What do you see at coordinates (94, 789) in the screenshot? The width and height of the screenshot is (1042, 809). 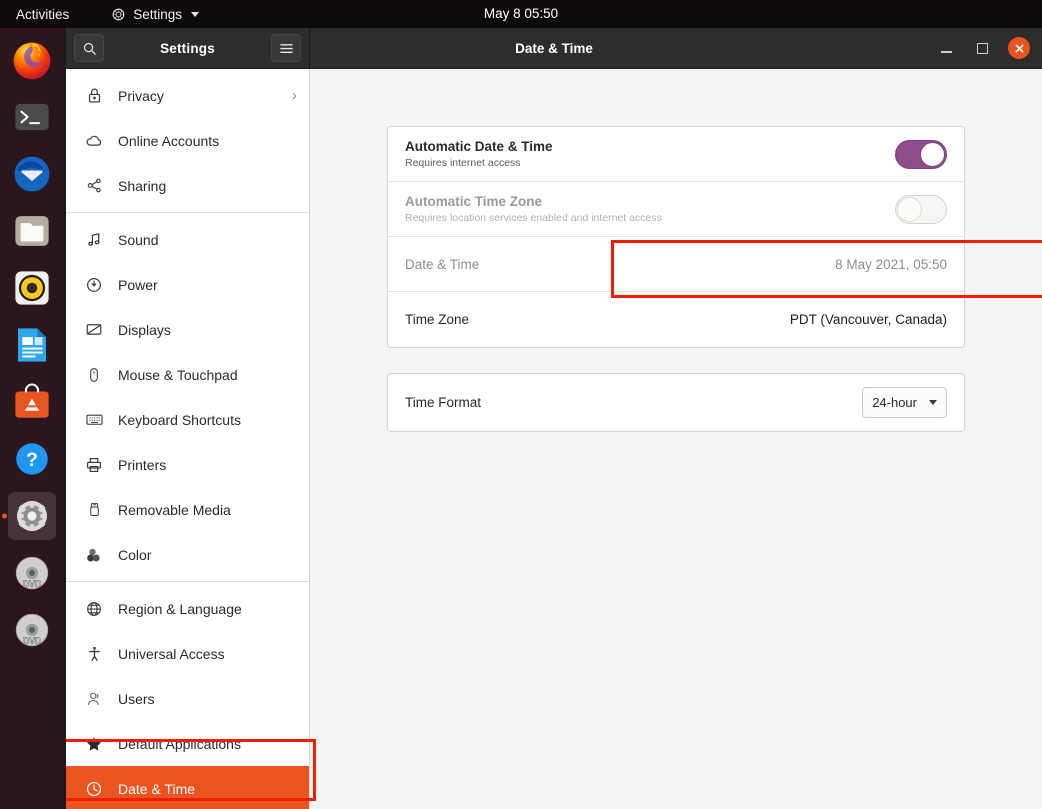 I see `clock-icon` at bounding box center [94, 789].